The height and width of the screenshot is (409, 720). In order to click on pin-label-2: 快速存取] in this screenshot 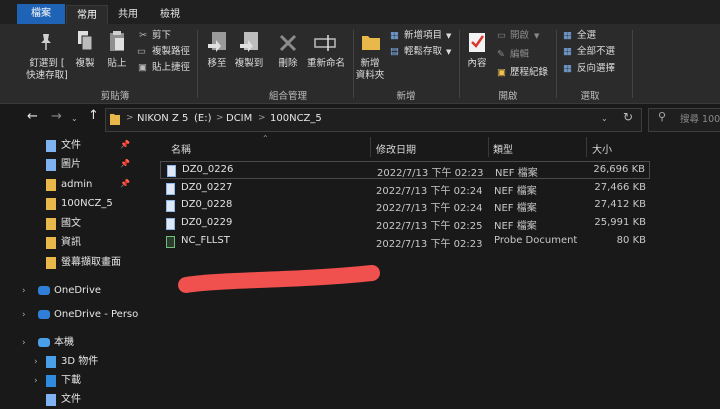, I will do `click(47, 75)`.